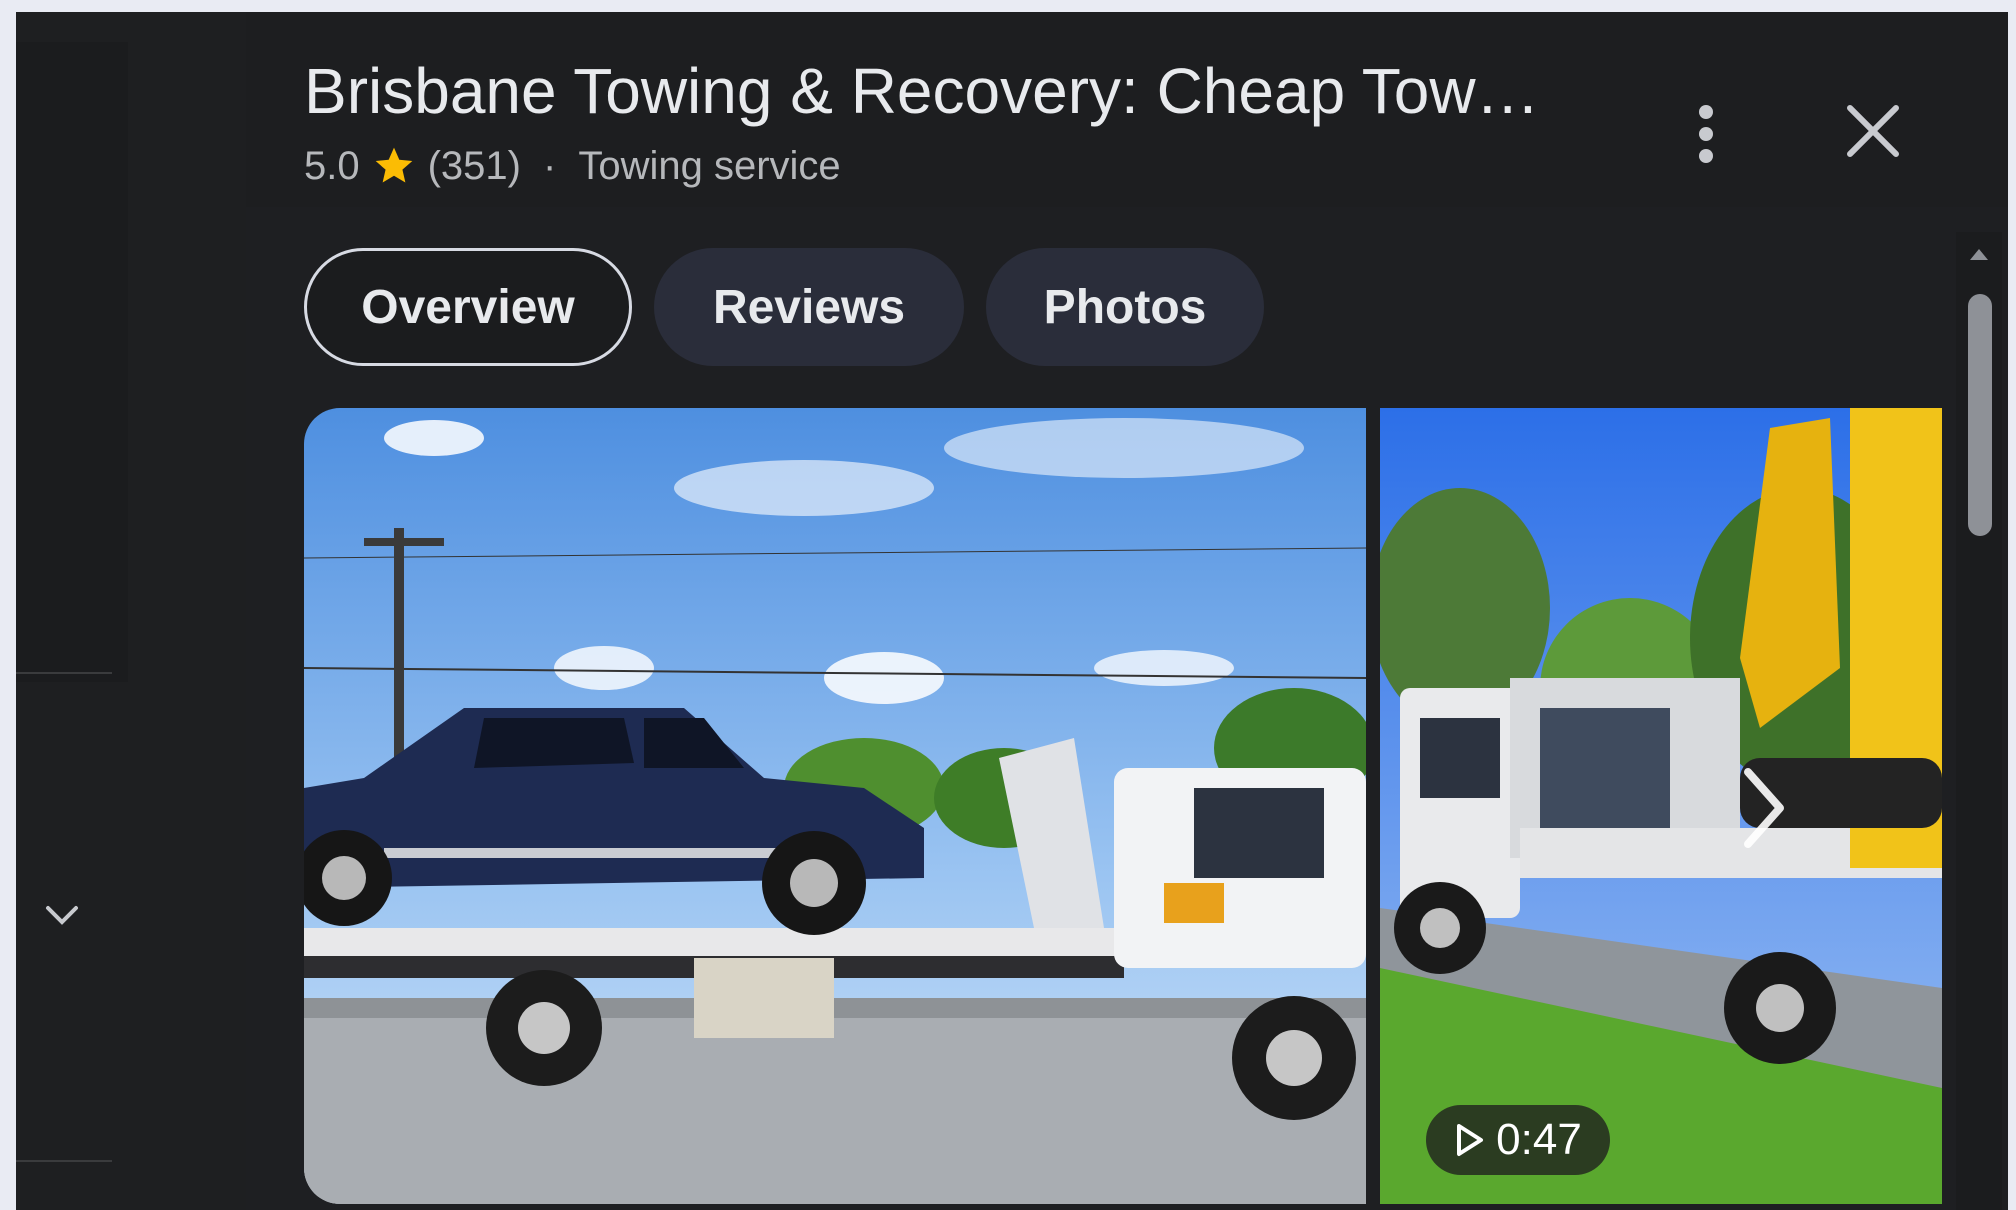  What do you see at coordinates (709, 166) in the screenshot?
I see `place-category: Towing service` at bounding box center [709, 166].